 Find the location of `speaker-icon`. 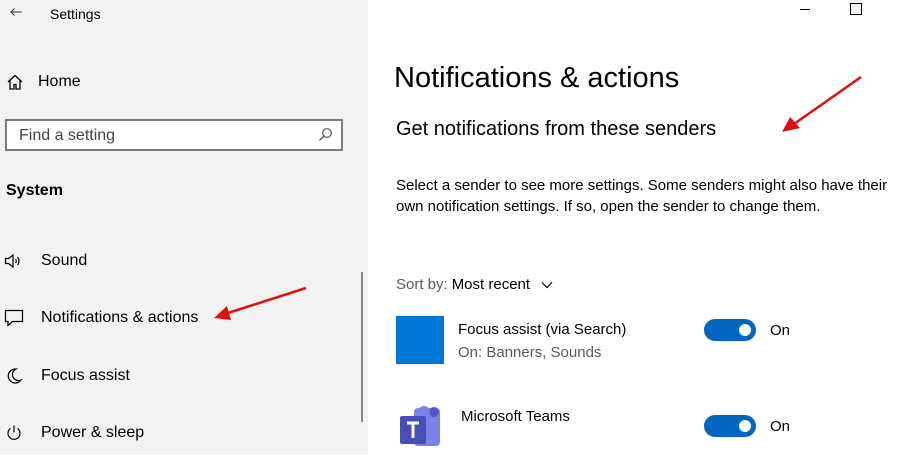

speaker-icon is located at coordinates (14, 261).